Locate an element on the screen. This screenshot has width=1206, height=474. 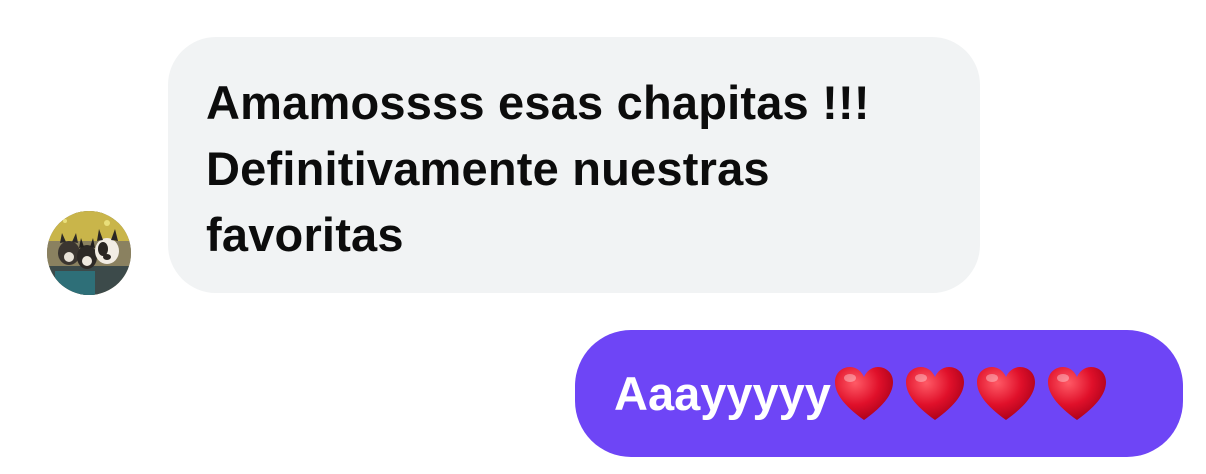
avatar is located at coordinates (89, 253).